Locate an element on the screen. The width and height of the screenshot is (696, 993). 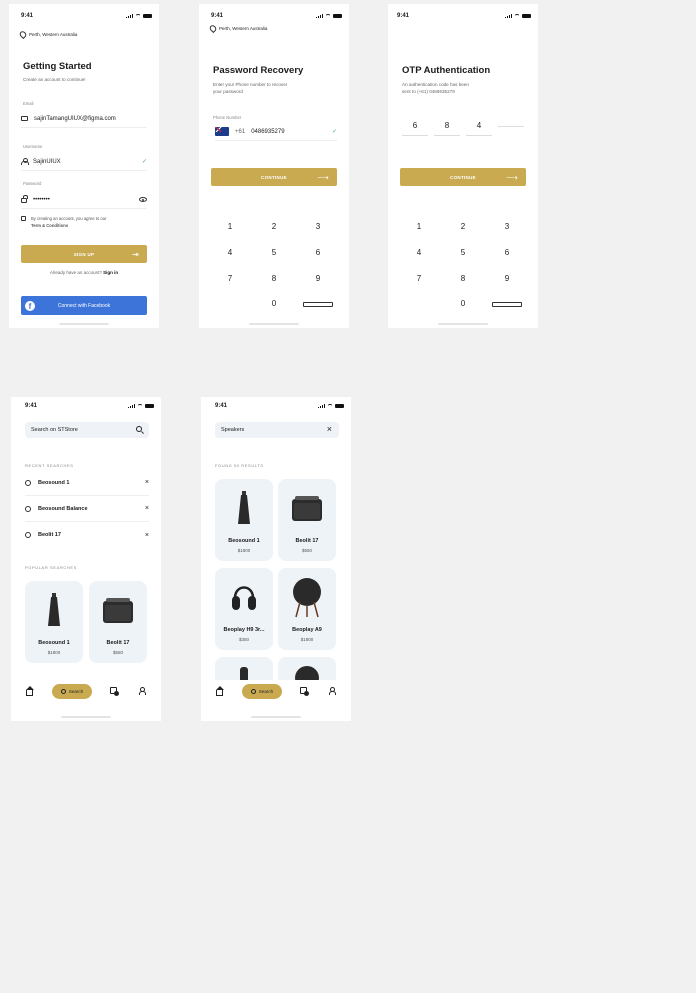
have-account-text: Already have an account? is located at coordinates (75, 272).